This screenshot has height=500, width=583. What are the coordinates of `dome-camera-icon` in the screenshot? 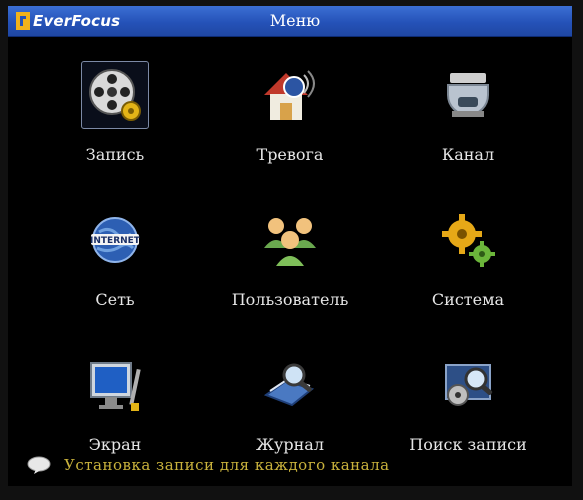 It's located at (468, 95).